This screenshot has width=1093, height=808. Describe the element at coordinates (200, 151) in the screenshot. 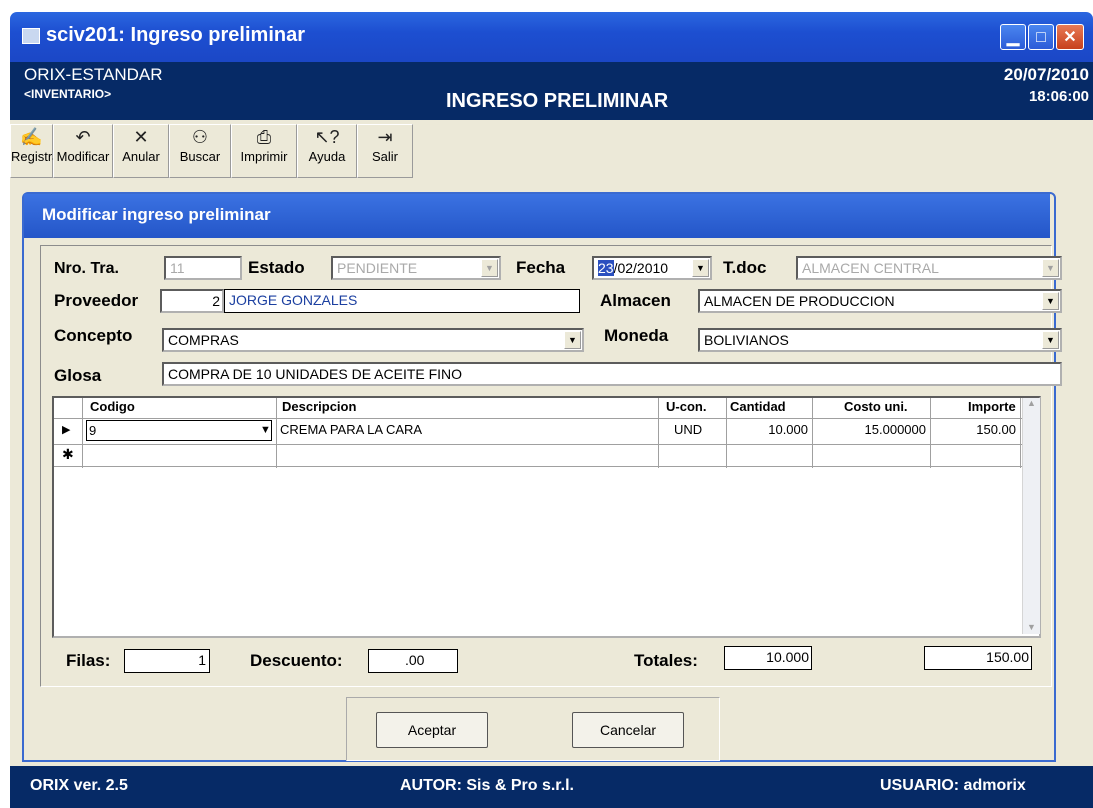

I see `buscar-button: ⚇ Buscar` at that location.